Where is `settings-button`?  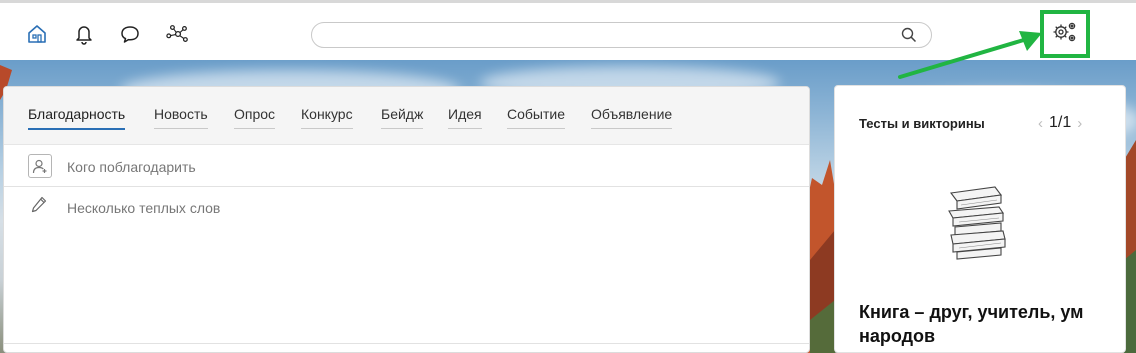 settings-button is located at coordinates (1065, 34).